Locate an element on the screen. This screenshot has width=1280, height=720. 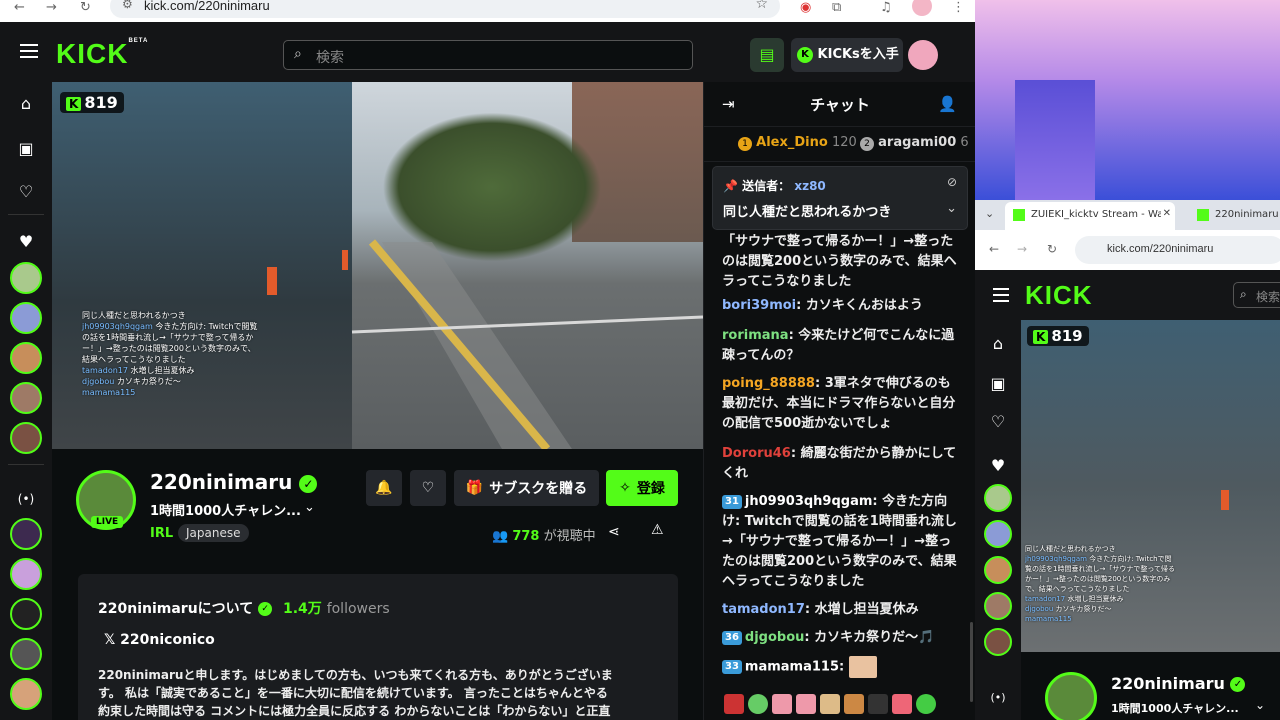
chat-username: Dororu46 is located at coordinates (756, 453).